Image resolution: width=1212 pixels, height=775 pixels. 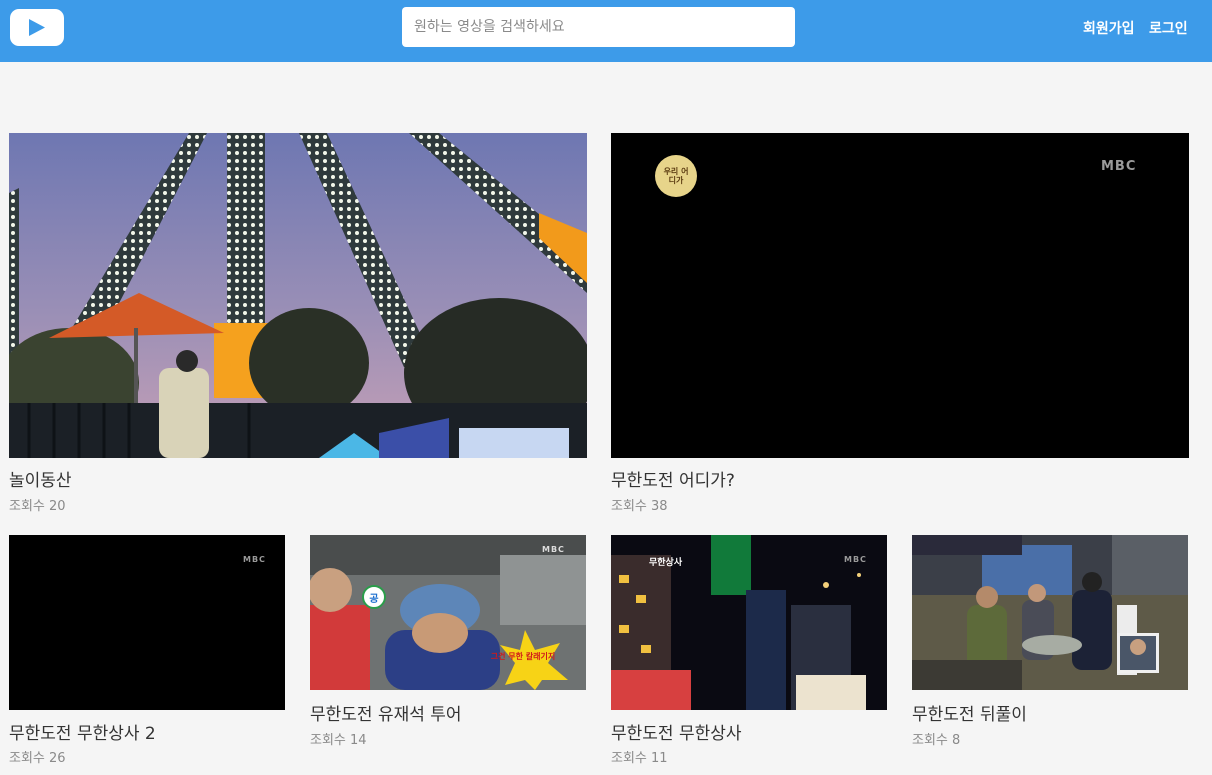 I want to click on show-logo-text: 무한상사, so click(x=666, y=563).